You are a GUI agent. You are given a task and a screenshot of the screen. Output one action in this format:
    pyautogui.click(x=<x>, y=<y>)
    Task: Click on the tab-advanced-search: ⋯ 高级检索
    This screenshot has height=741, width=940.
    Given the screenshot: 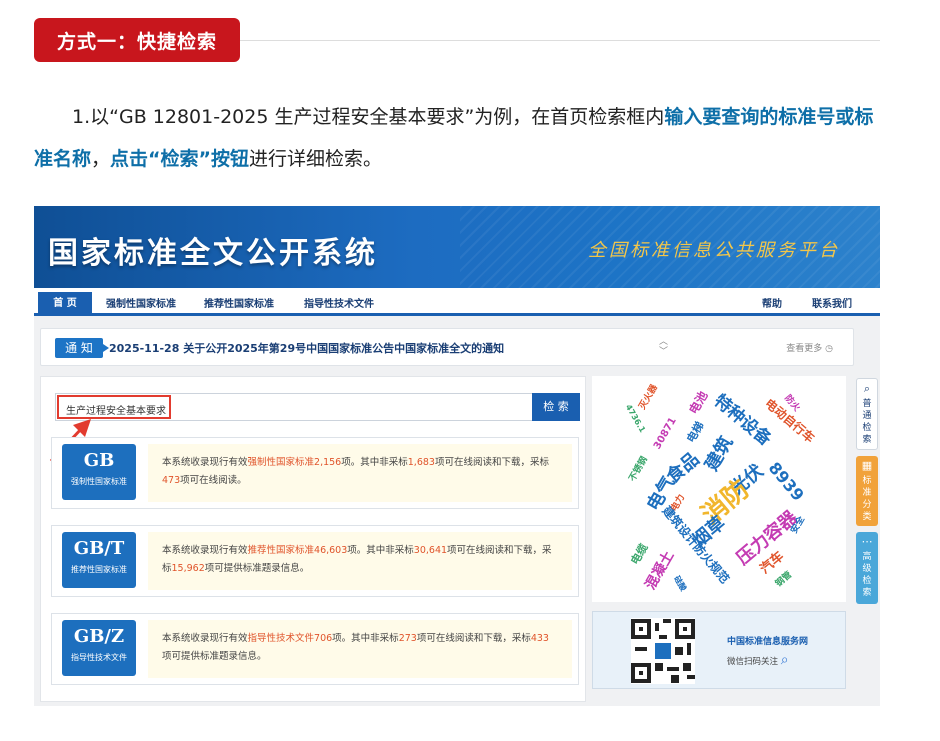 What is the action you would take?
    pyautogui.click(x=867, y=568)
    